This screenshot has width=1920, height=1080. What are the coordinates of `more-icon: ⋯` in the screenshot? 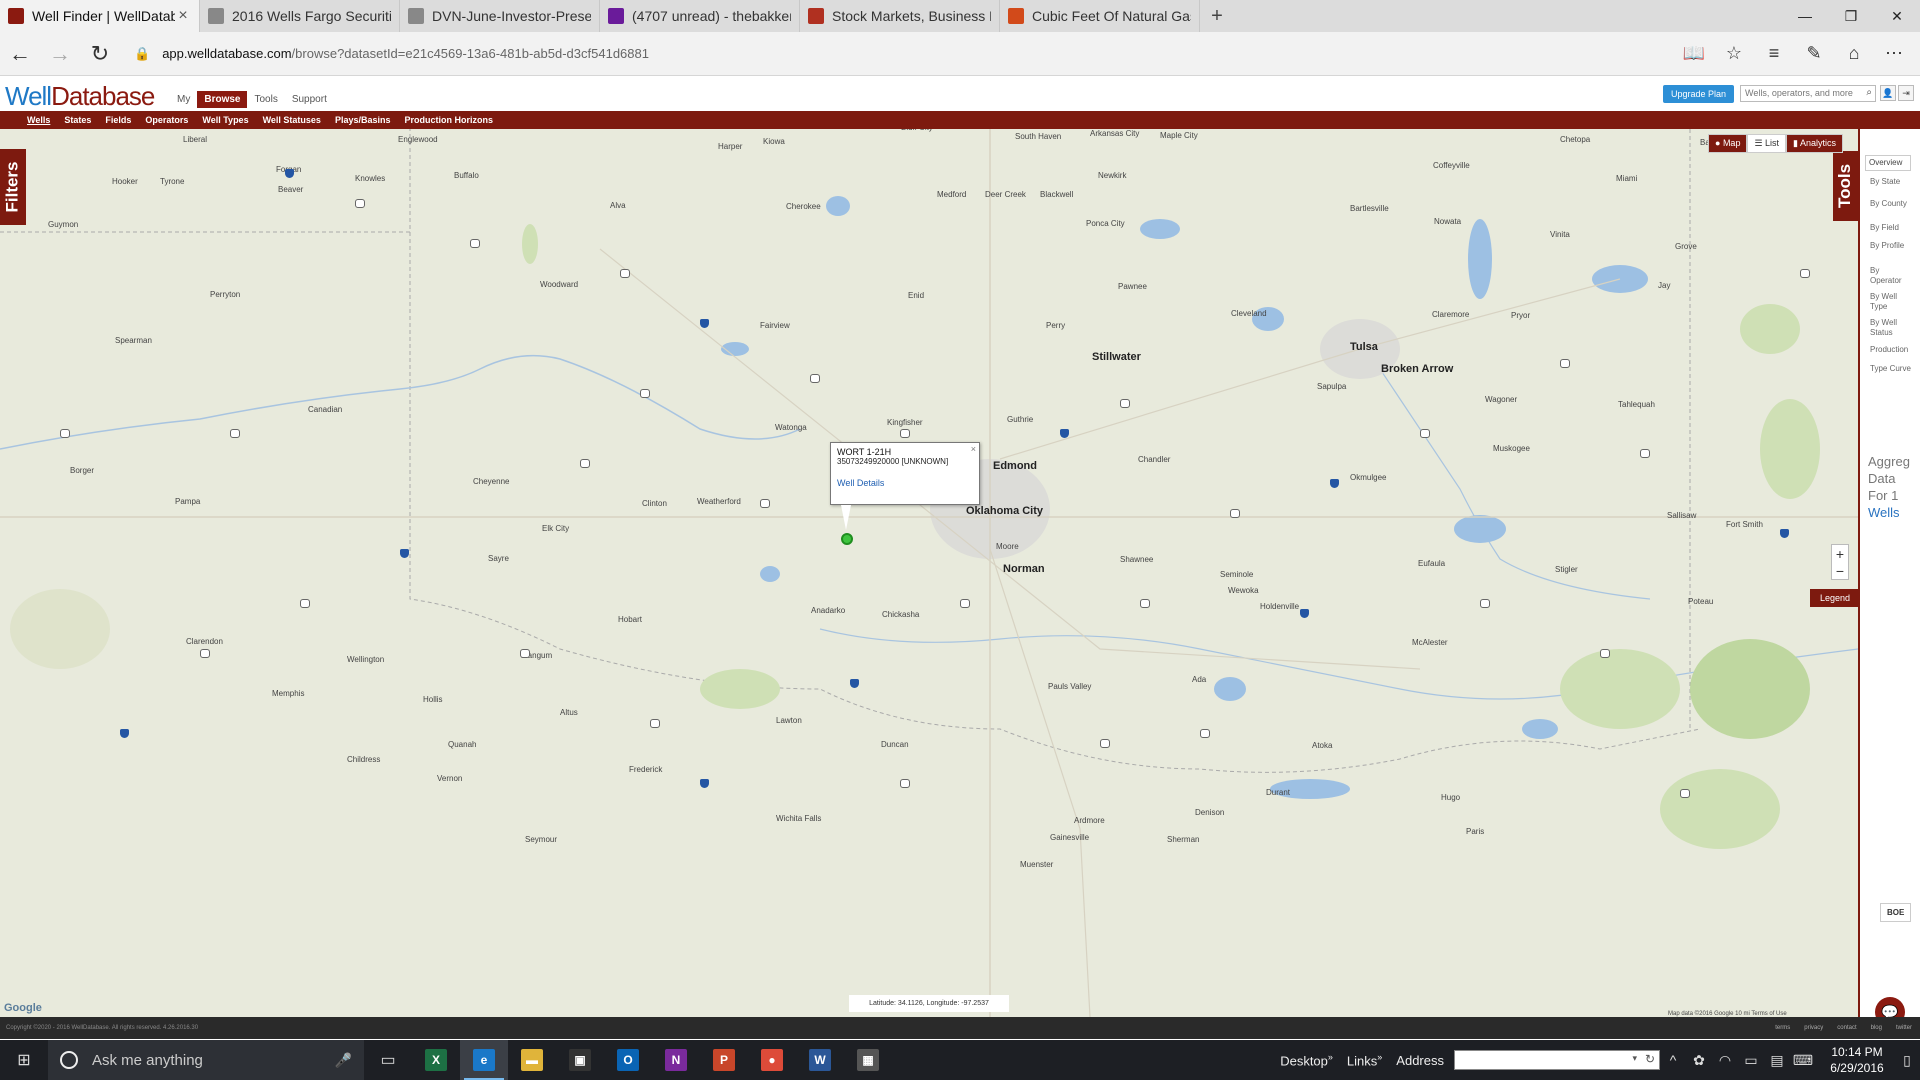 It's located at (1894, 54).